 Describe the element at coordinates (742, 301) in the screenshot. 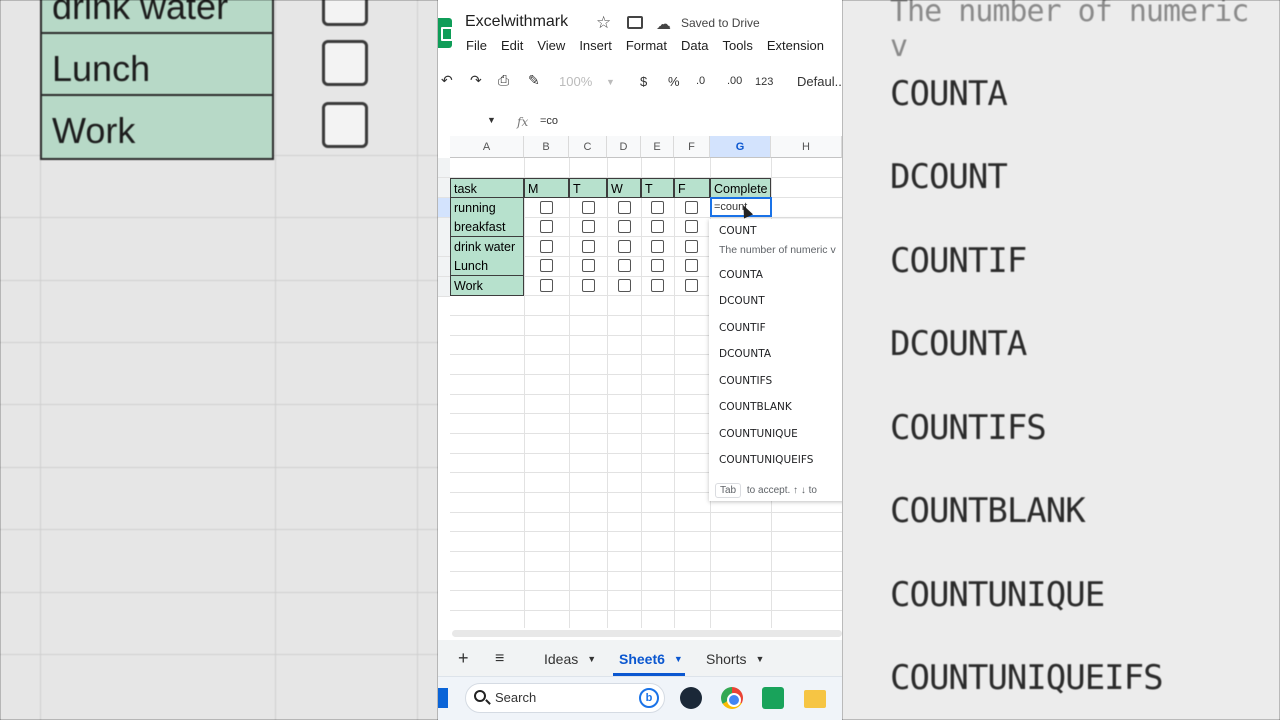

I see `suggestion-dcount: DCOUNT` at that location.